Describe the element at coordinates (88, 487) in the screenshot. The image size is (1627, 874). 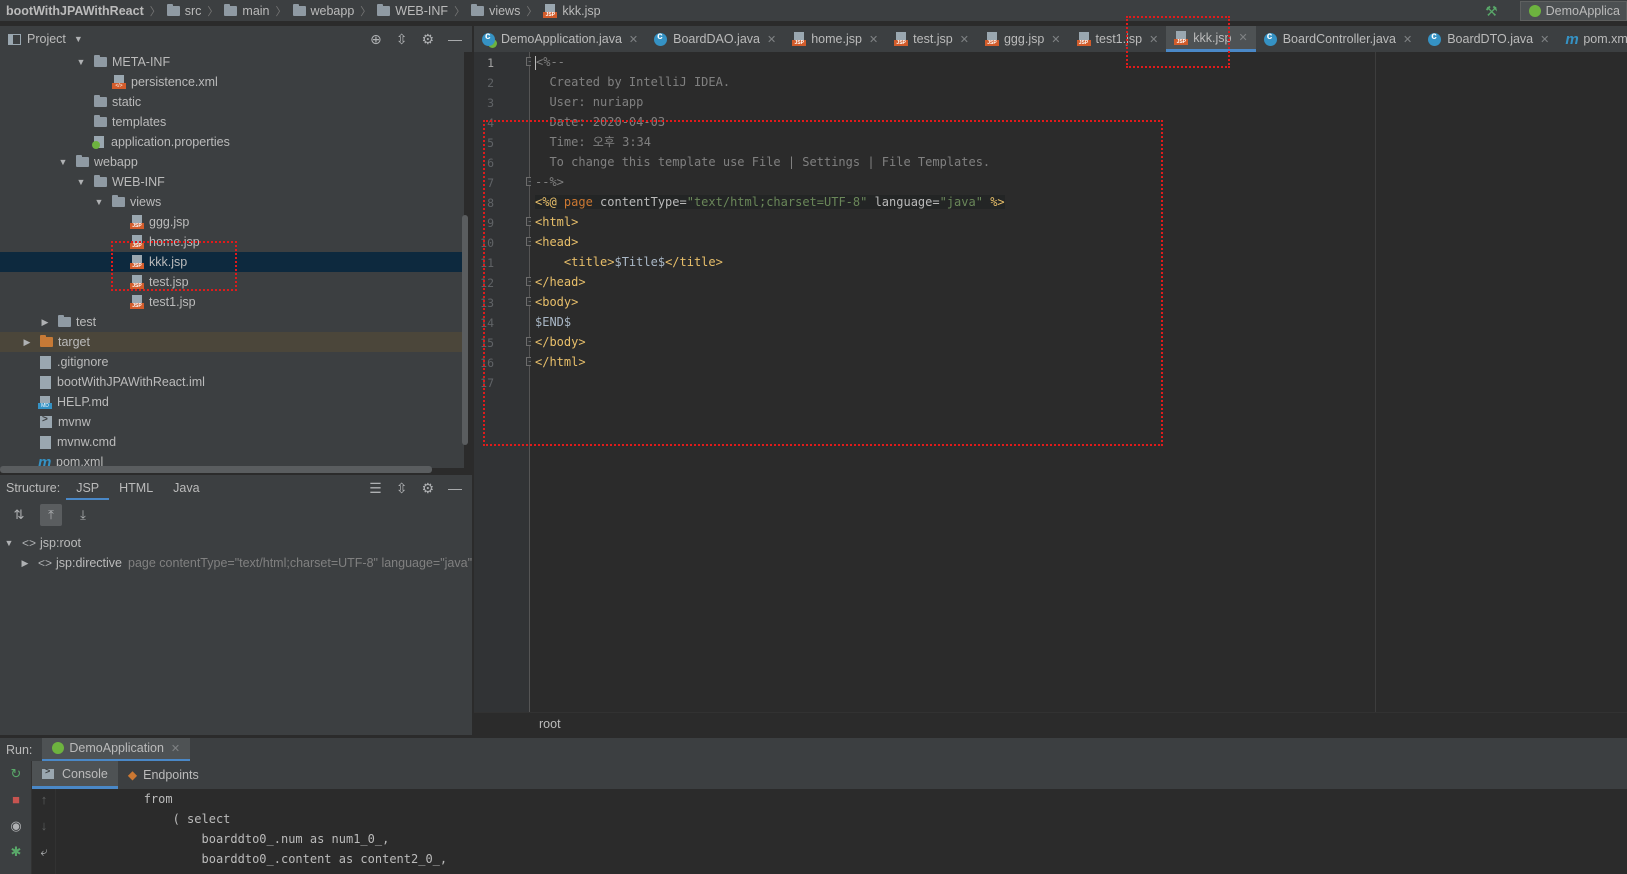
I see `tab-jsp: JSP` at that location.